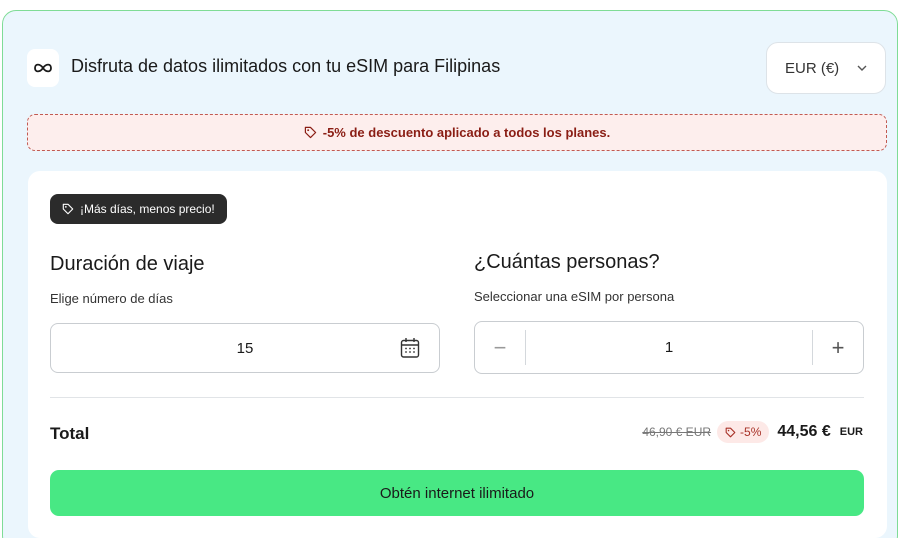 The height and width of the screenshot is (538, 900). Describe the element at coordinates (567, 262) in the screenshot. I see `people-title: ¿Cuántas personas?` at that location.